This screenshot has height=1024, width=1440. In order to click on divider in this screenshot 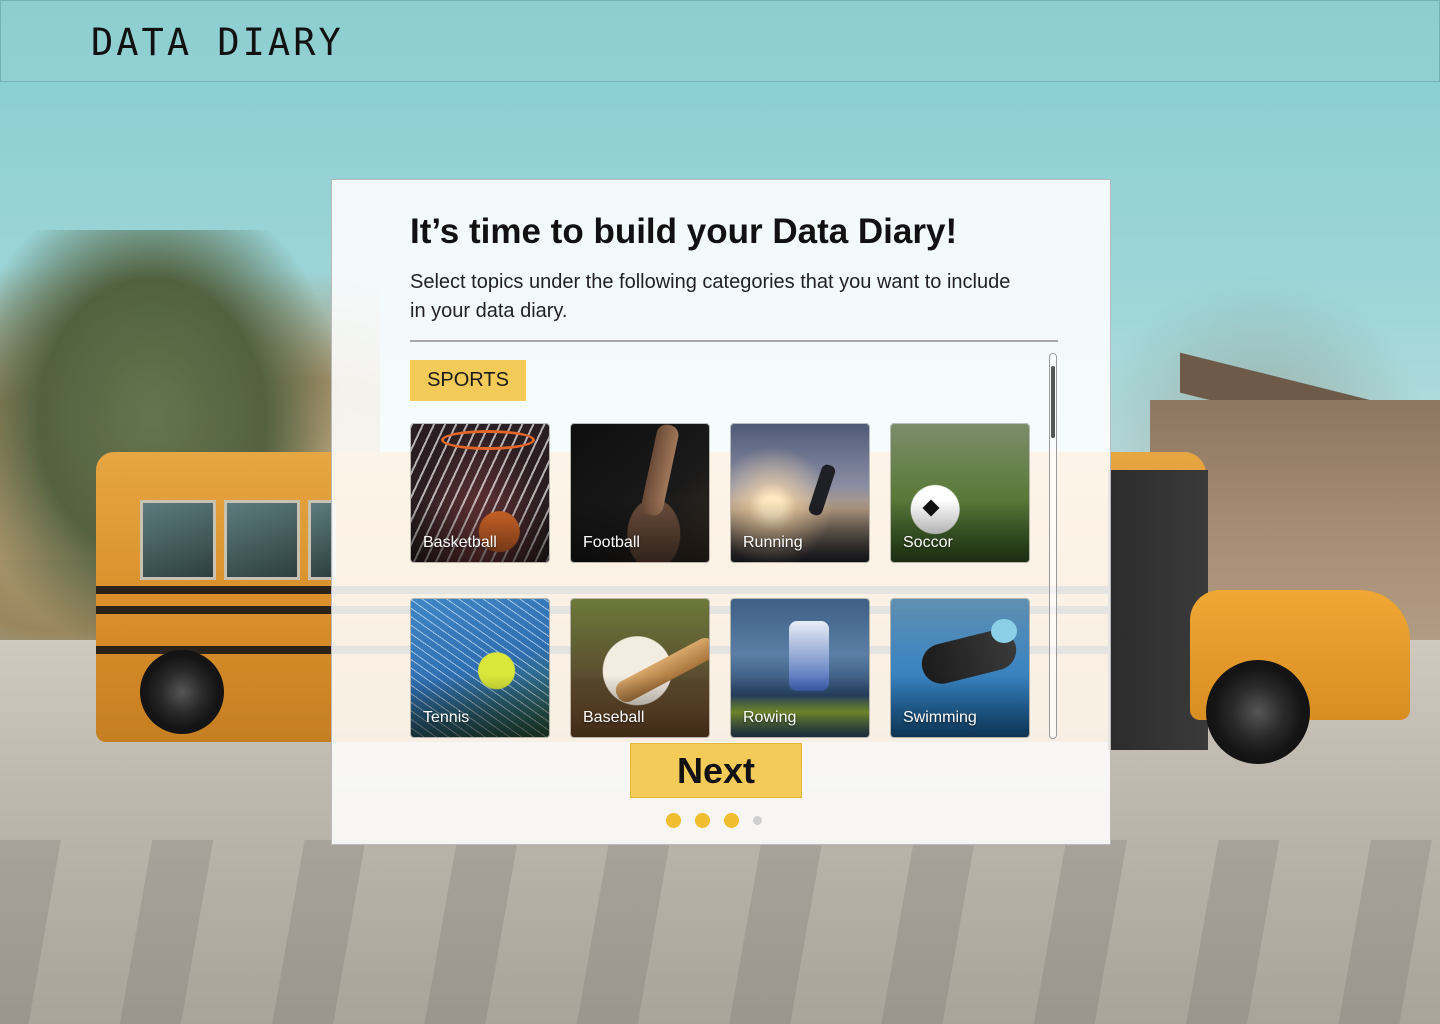, I will do `click(734, 341)`.